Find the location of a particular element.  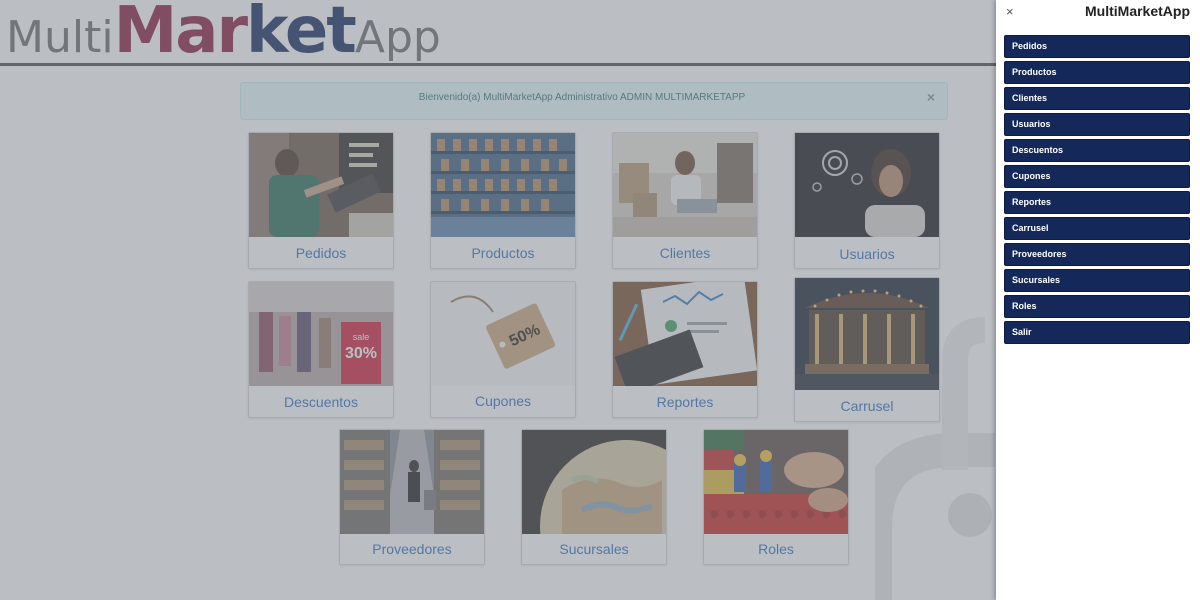

menu-item-proveedores: Proveedores is located at coordinates (1097, 254).